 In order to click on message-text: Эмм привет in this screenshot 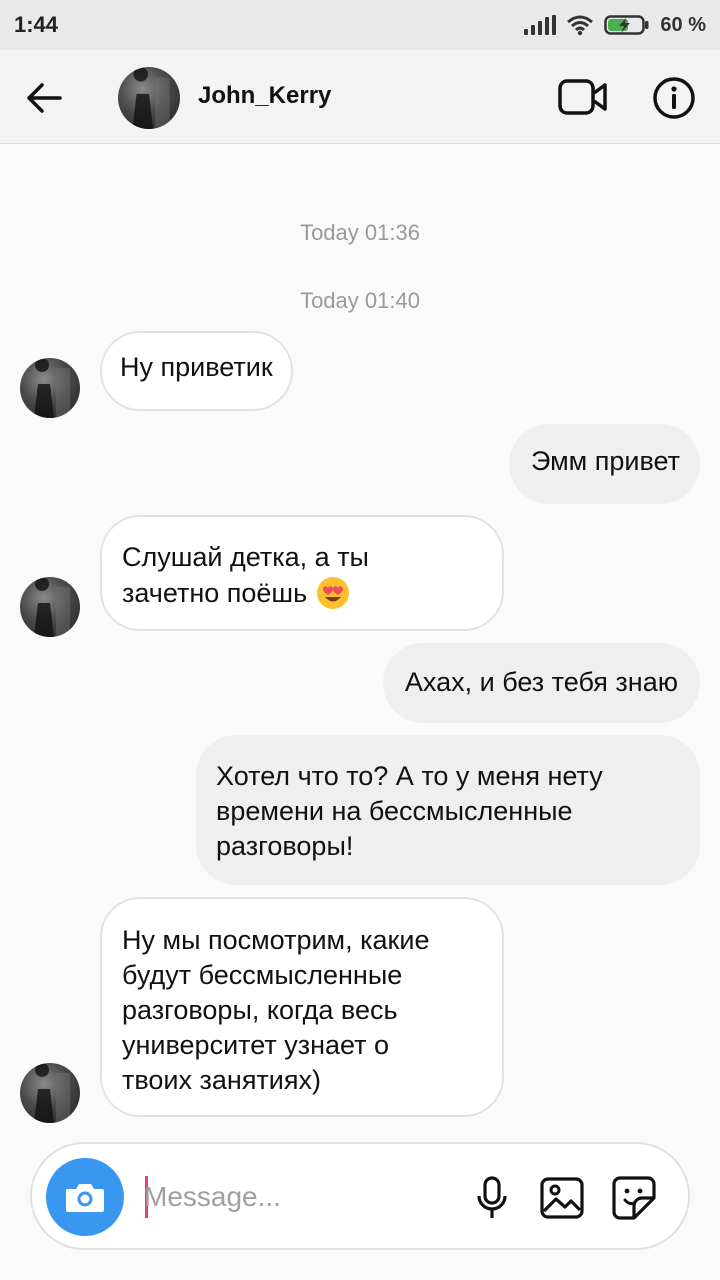, I will do `click(605, 461)`.